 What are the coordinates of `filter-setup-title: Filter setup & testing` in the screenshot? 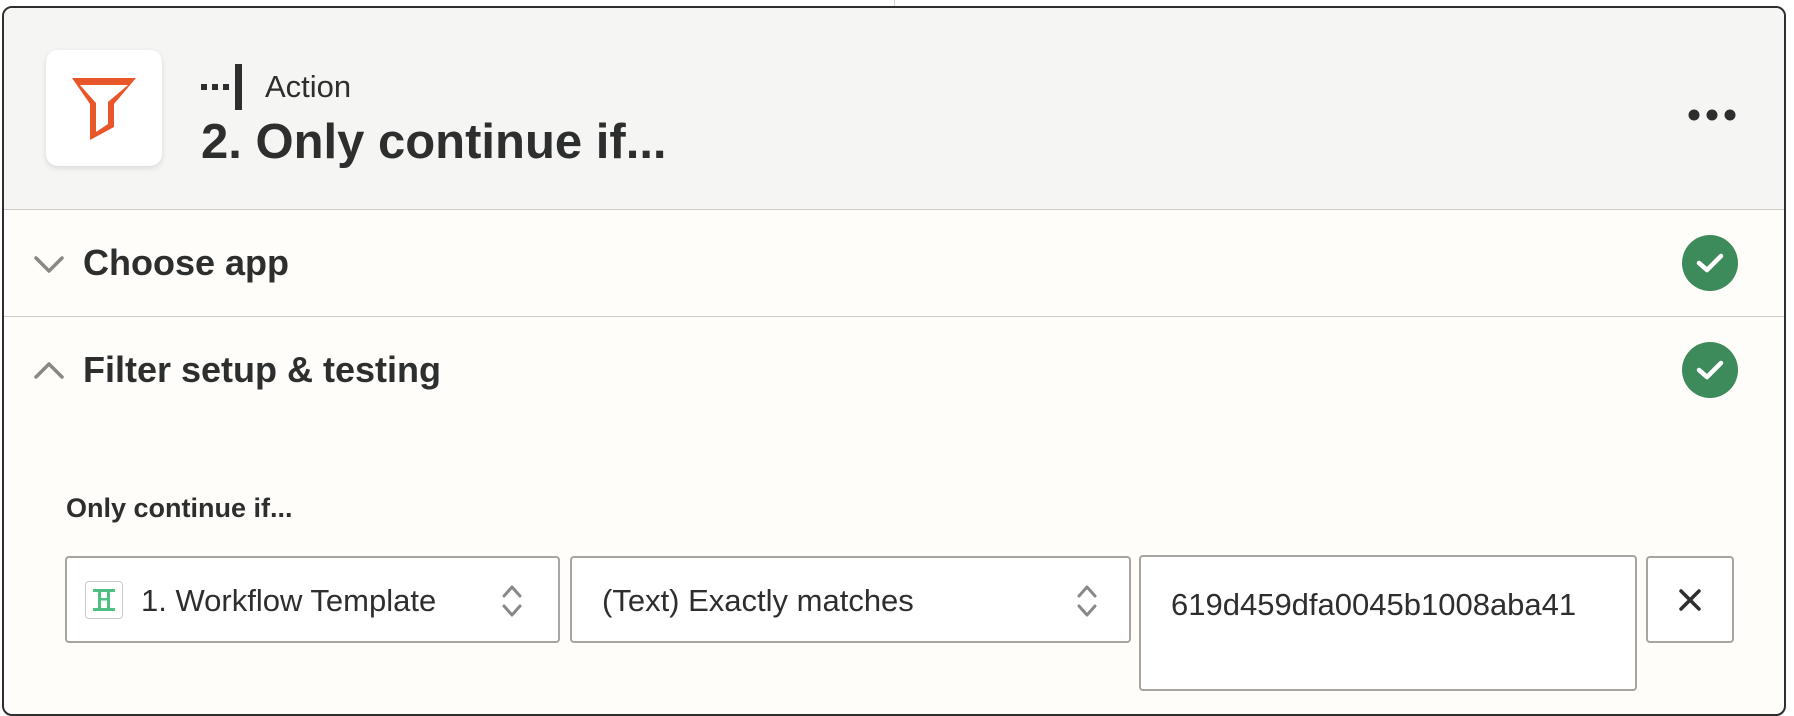 It's located at (262, 369).